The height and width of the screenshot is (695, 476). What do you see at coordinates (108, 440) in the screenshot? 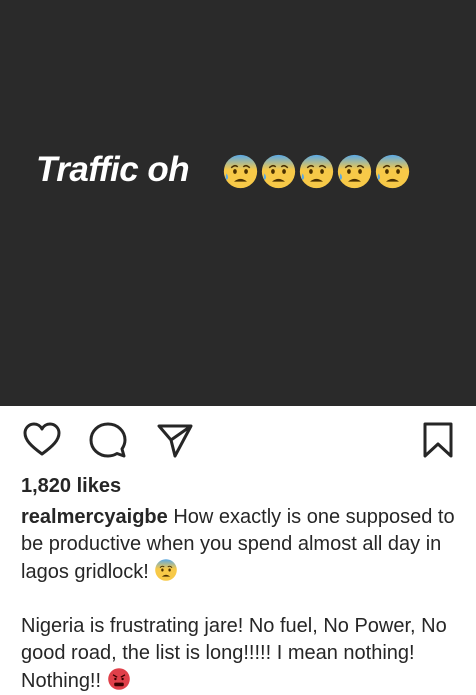
I see `comment-bubble-icon` at bounding box center [108, 440].